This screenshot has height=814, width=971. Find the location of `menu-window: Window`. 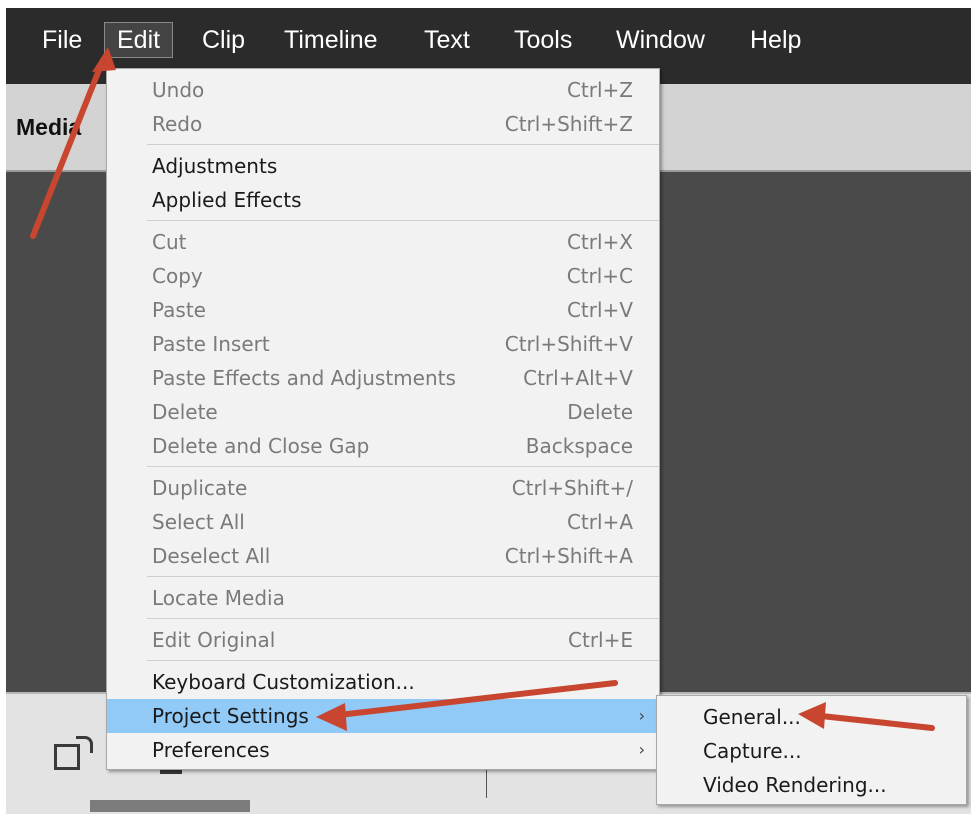

menu-window: Window is located at coordinates (660, 40).